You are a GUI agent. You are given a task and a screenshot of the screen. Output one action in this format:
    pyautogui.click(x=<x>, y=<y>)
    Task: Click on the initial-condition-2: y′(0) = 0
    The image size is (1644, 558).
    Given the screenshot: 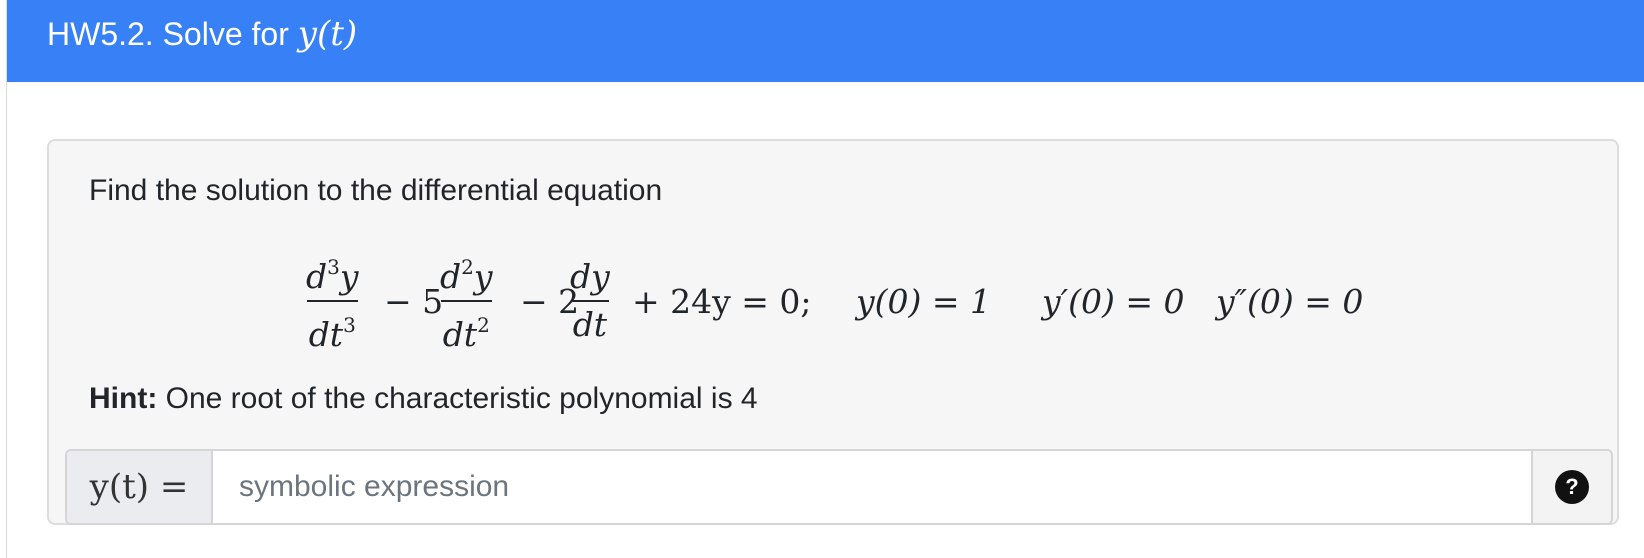 What is the action you would take?
    pyautogui.click(x=1113, y=301)
    